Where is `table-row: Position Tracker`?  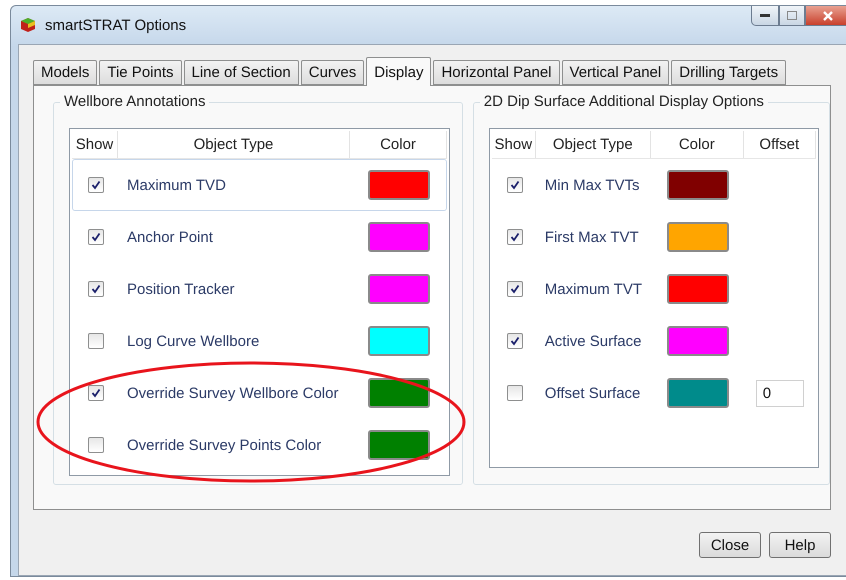 table-row: Position Tracker is located at coordinates (259, 289).